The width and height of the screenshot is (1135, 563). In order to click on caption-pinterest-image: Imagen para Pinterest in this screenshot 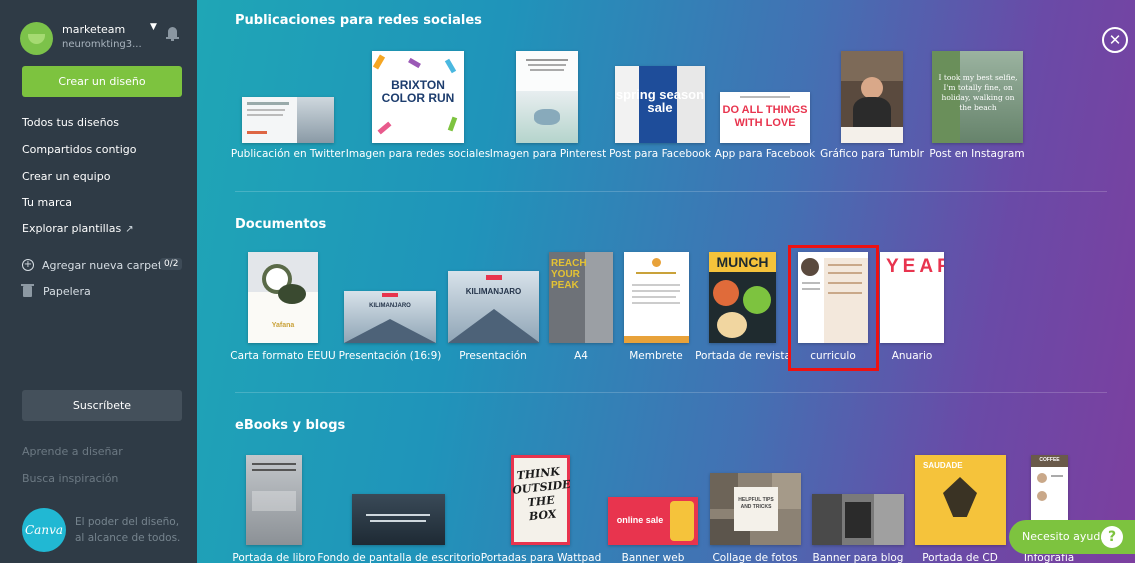, I will do `click(548, 154)`.